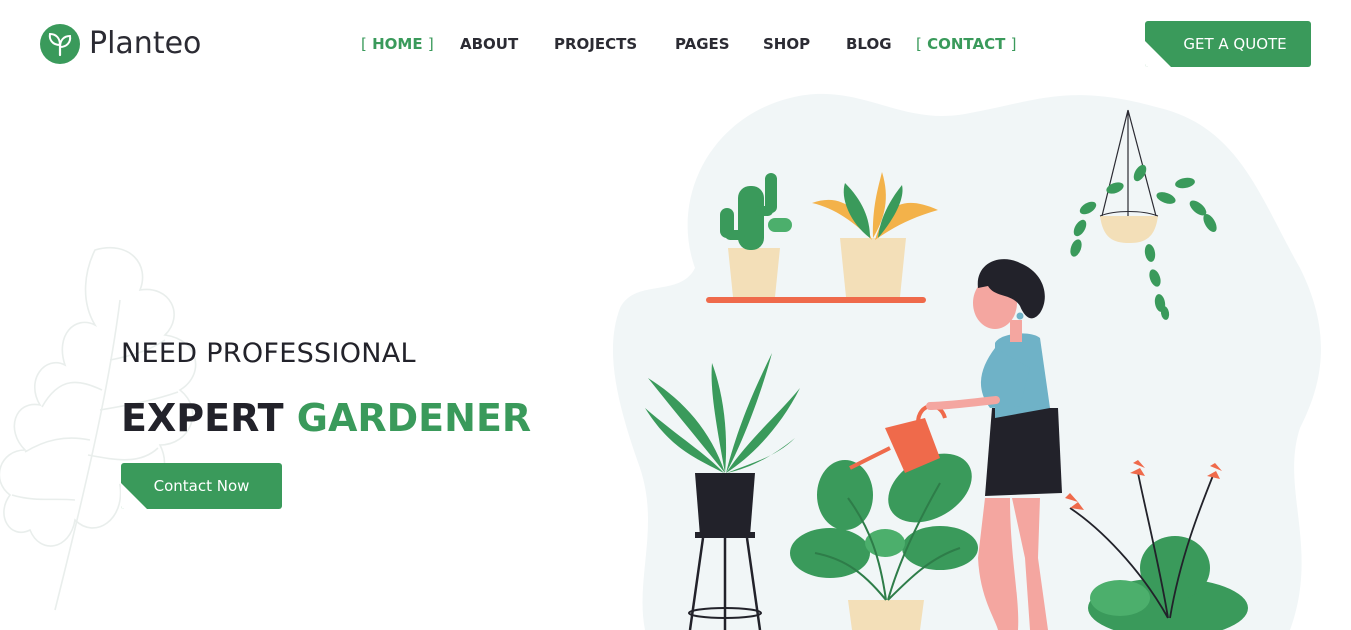 Image resolution: width=1351 pixels, height=630 pixels. I want to click on nav-item-shop: SHOP, so click(786, 44).